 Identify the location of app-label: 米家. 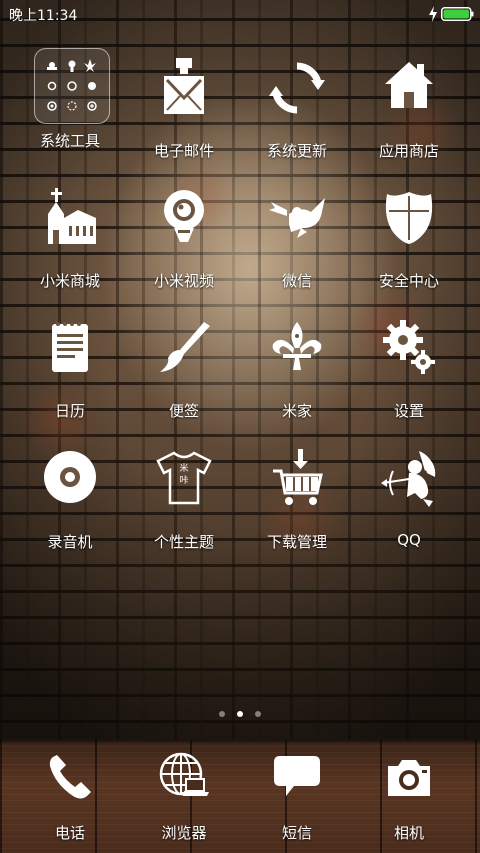
(296, 411).